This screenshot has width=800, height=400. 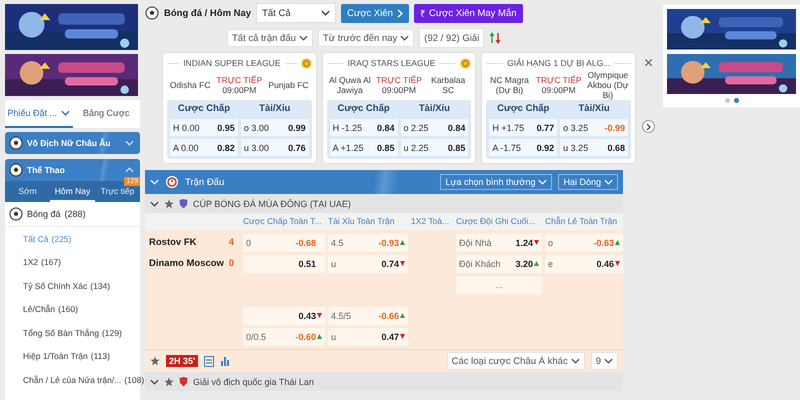 I want to click on odds-button: 0.43, so click(x=284, y=315).